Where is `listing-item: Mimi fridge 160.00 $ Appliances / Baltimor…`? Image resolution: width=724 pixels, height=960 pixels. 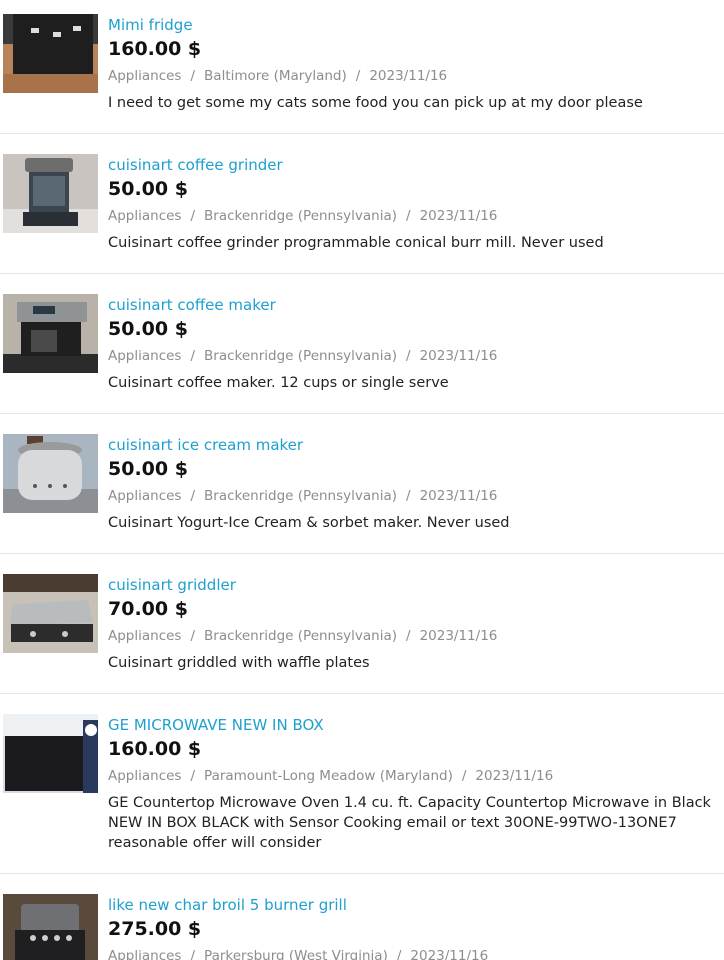 listing-item: Mimi fridge 160.00 $ Appliances / Baltimor… is located at coordinates (362, 67).